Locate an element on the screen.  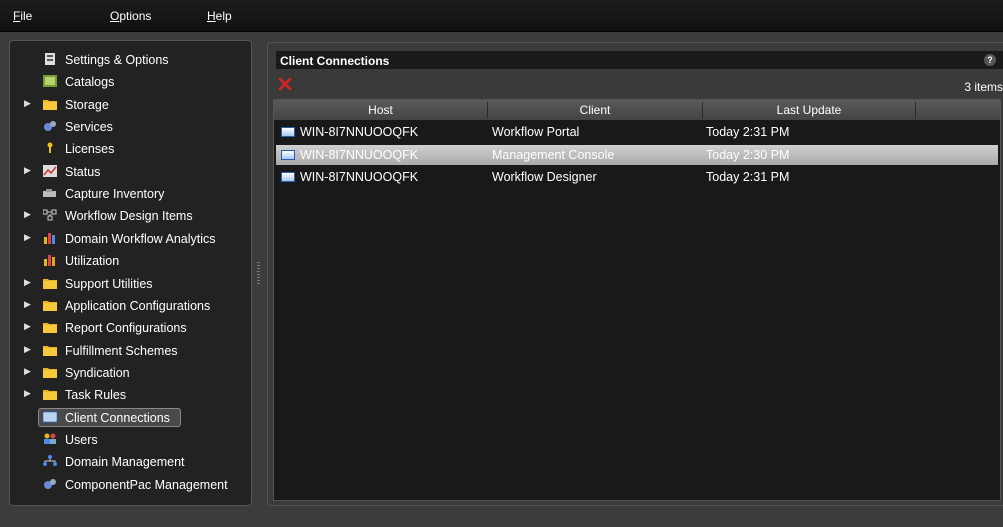
sidebar-item-label: Syndication is located at coordinates (97, 372).